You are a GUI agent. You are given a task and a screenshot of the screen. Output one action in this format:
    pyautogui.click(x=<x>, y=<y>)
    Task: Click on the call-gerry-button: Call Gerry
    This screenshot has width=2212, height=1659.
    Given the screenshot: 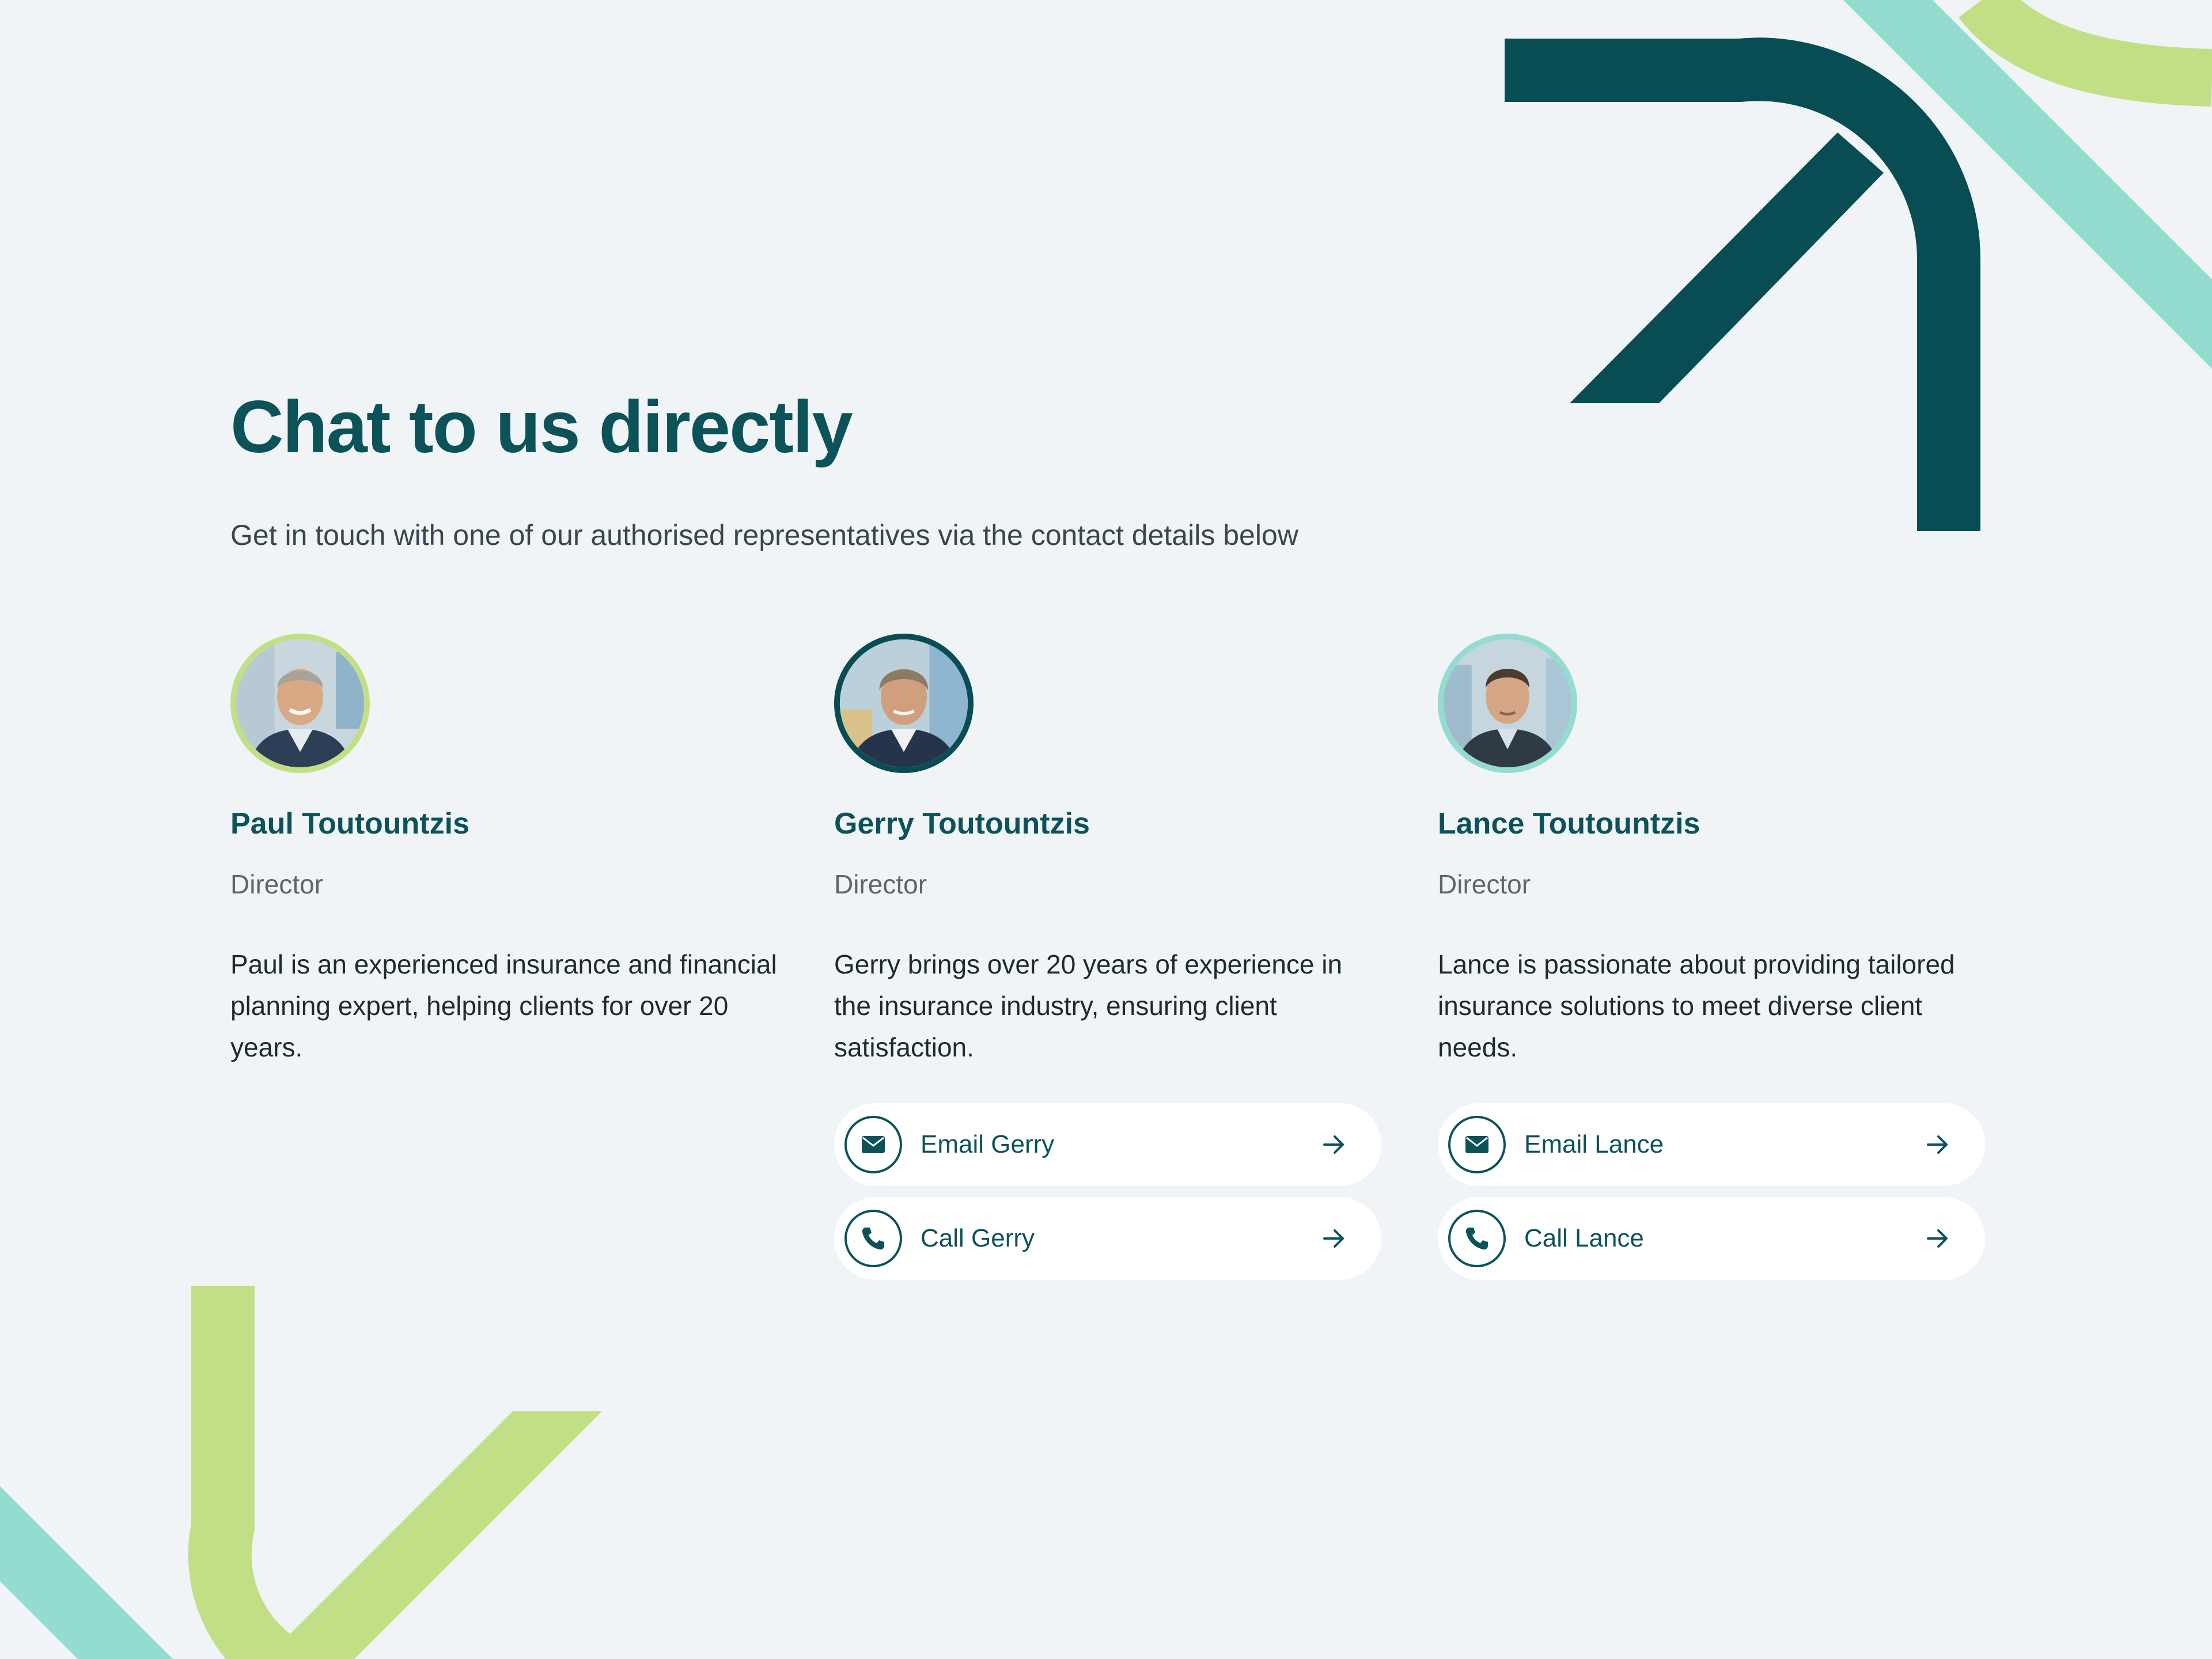 What is the action you would take?
    pyautogui.click(x=1107, y=1238)
    